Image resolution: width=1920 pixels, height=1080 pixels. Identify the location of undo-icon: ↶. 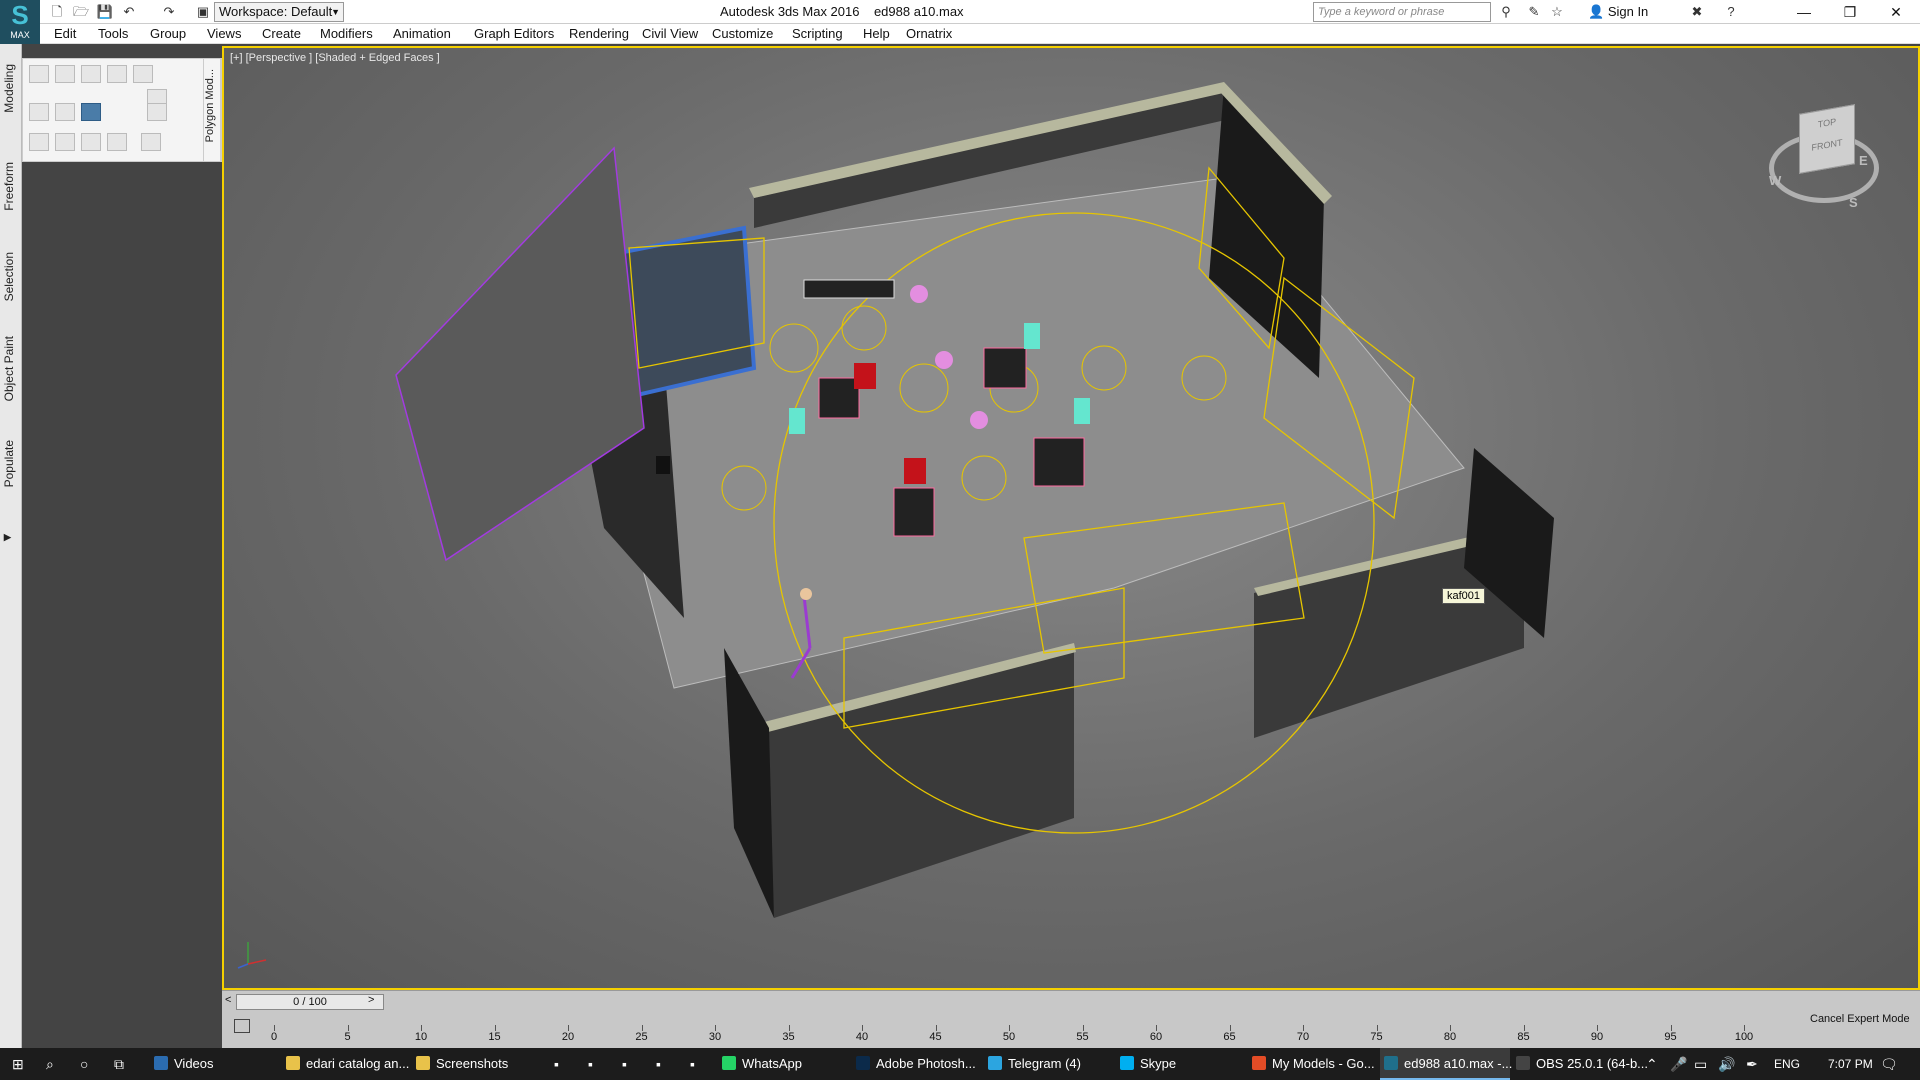
(129, 12).